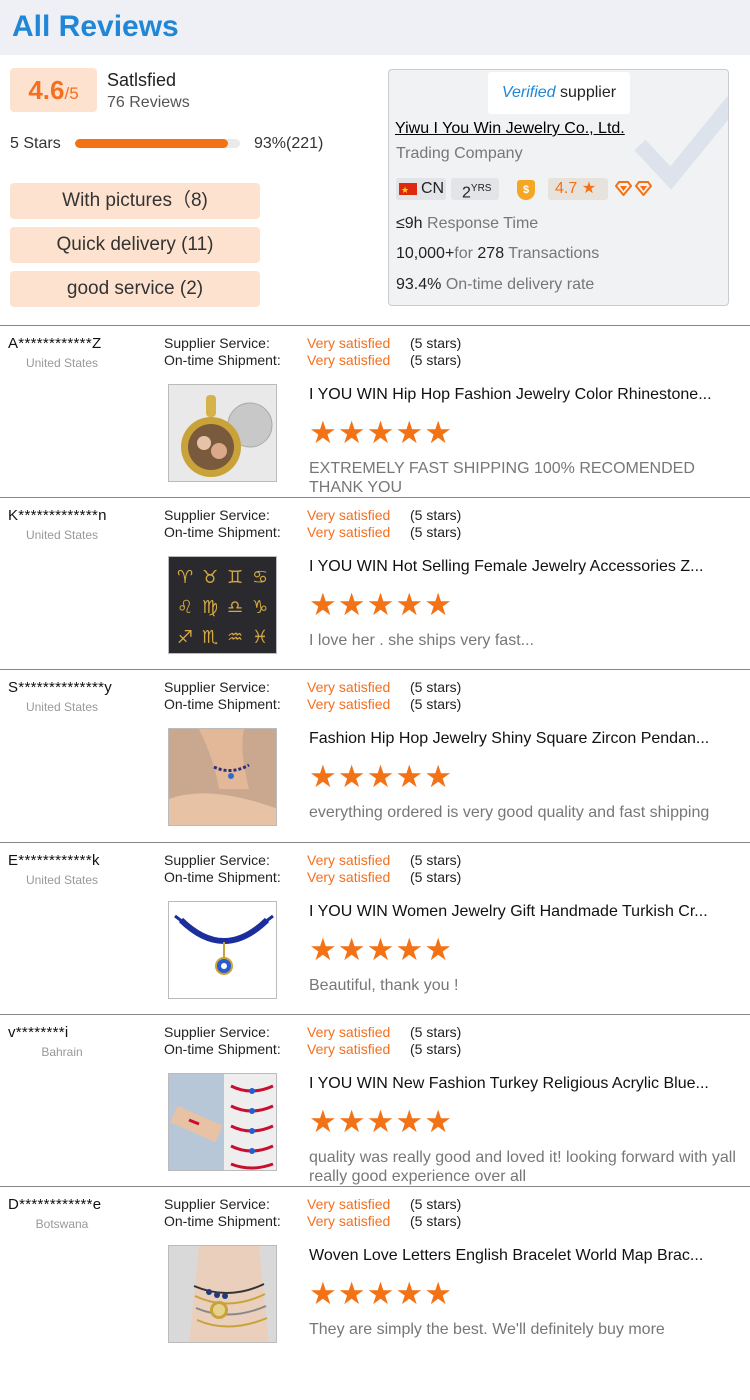 The image size is (750, 1400). What do you see at coordinates (408, 190) in the screenshot?
I see `china-flag-icon` at bounding box center [408, 190].